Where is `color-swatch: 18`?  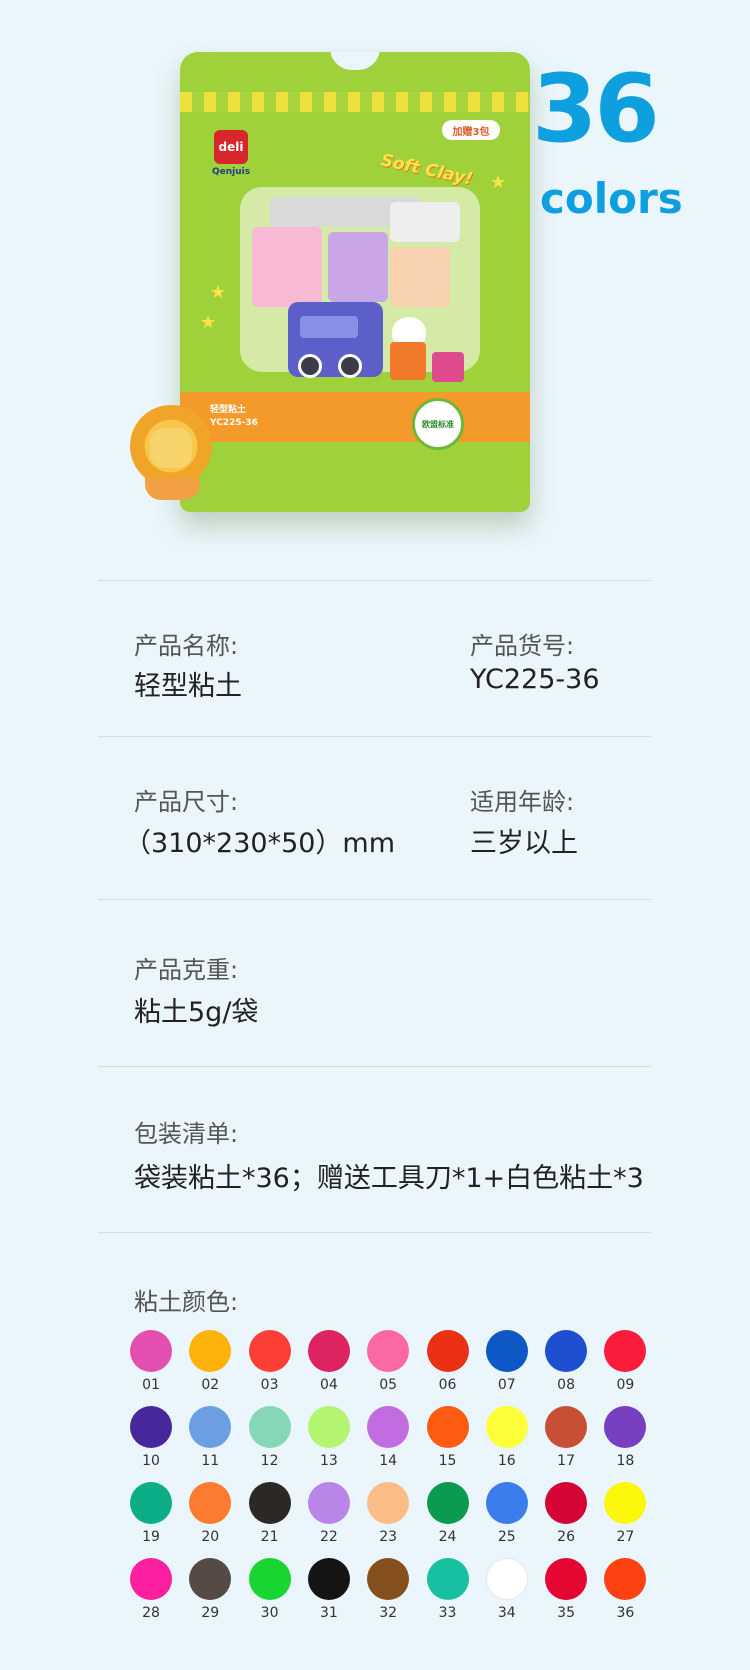 color-swatch: 18 is located at coordinates (628, 1441).